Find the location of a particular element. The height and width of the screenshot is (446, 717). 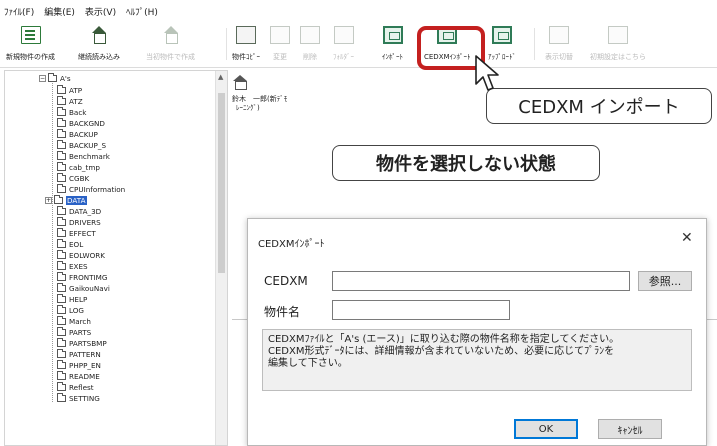

import-button: ｲﾝﾎﾟｰﾄ is located at coordinates (392, 44).